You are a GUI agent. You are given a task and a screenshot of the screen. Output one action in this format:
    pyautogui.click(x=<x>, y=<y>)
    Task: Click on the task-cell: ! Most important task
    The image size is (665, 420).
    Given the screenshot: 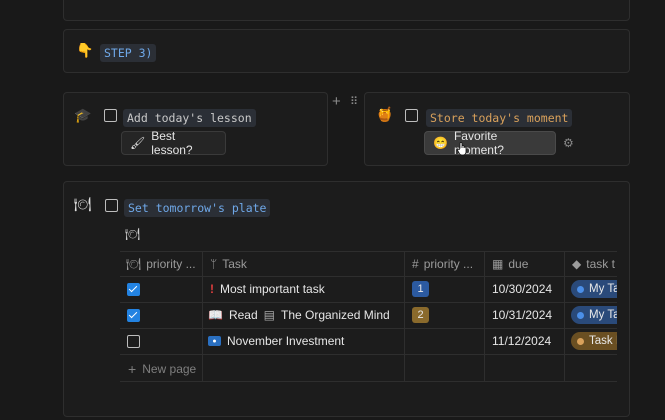 What is the action you would take?
    pyautogui.click(x=306, y=289)
    